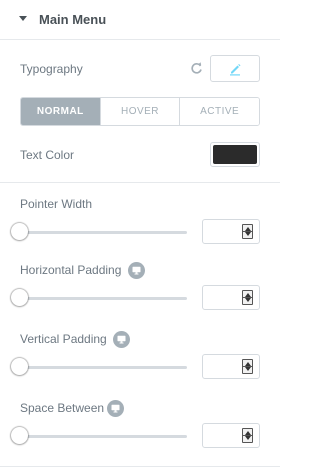  What do you see at coordinates (63, 339) in the screenshot?
I see `vertical-padding-label: Vertical Padding` at bounding box center [63, 339].